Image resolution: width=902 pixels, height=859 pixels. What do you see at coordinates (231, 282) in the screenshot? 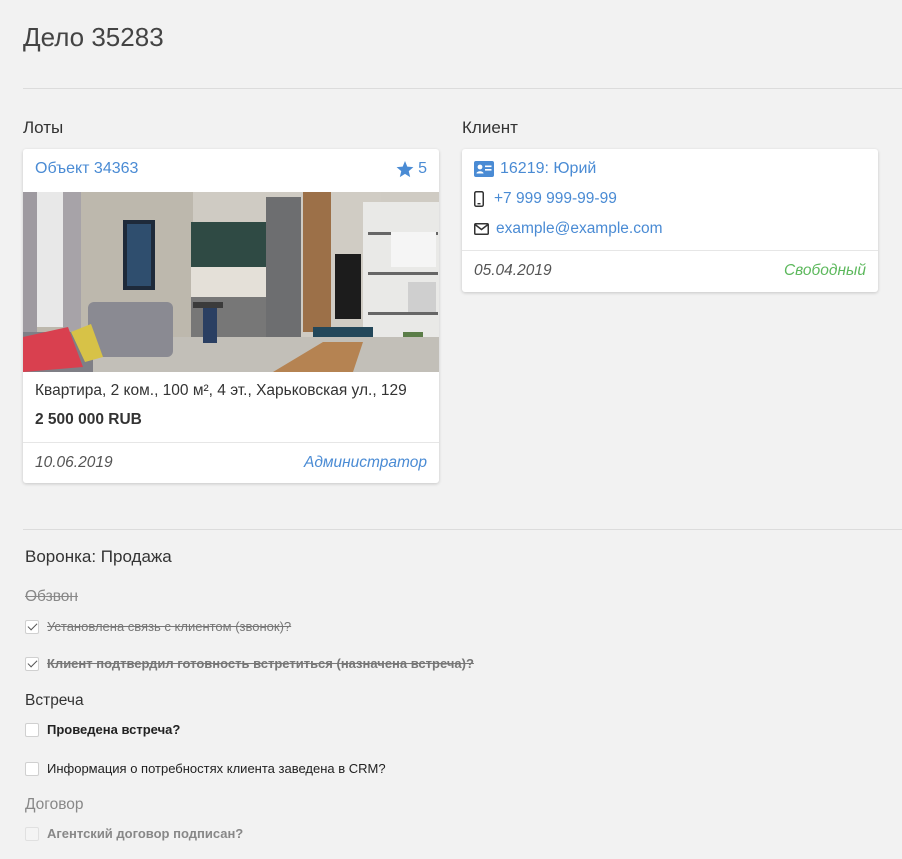
I see `lot-photo` at bounding box center [231, 282].